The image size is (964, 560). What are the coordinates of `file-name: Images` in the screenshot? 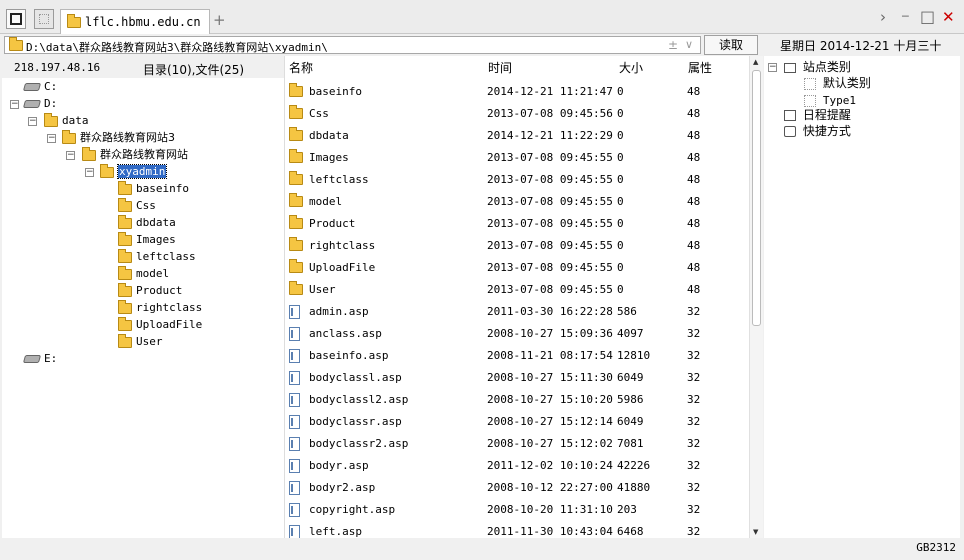 It's located at (329, 157).